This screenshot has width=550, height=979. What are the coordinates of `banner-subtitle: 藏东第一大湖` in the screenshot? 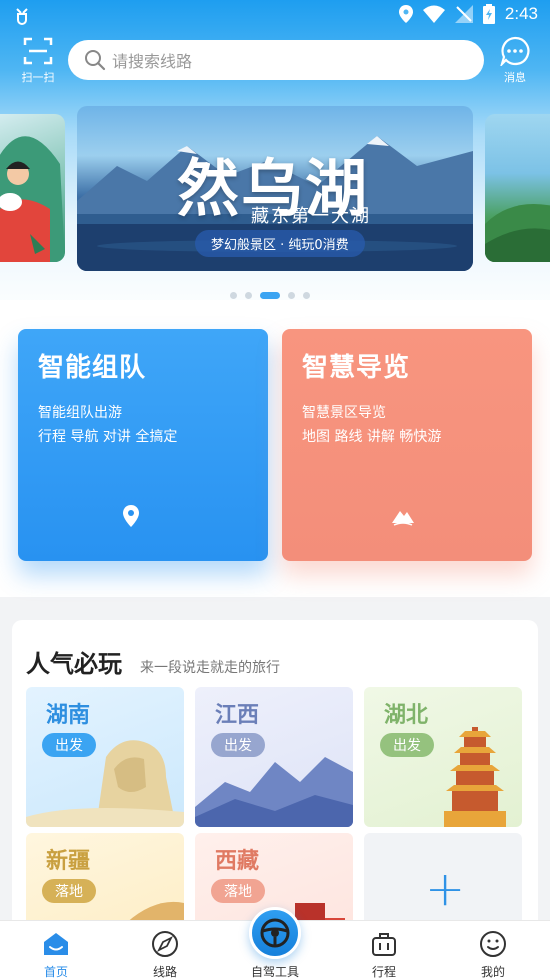 It's located at (311, 216).